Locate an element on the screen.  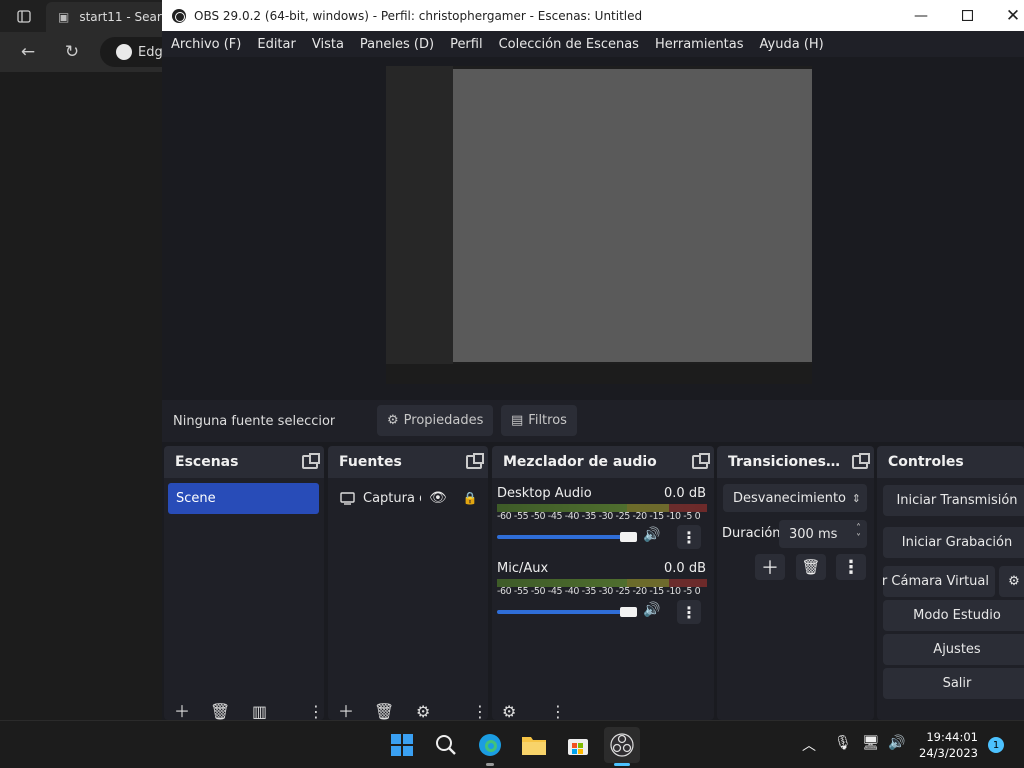
filter-icon: ▤ is located at coordinates (517, 420).